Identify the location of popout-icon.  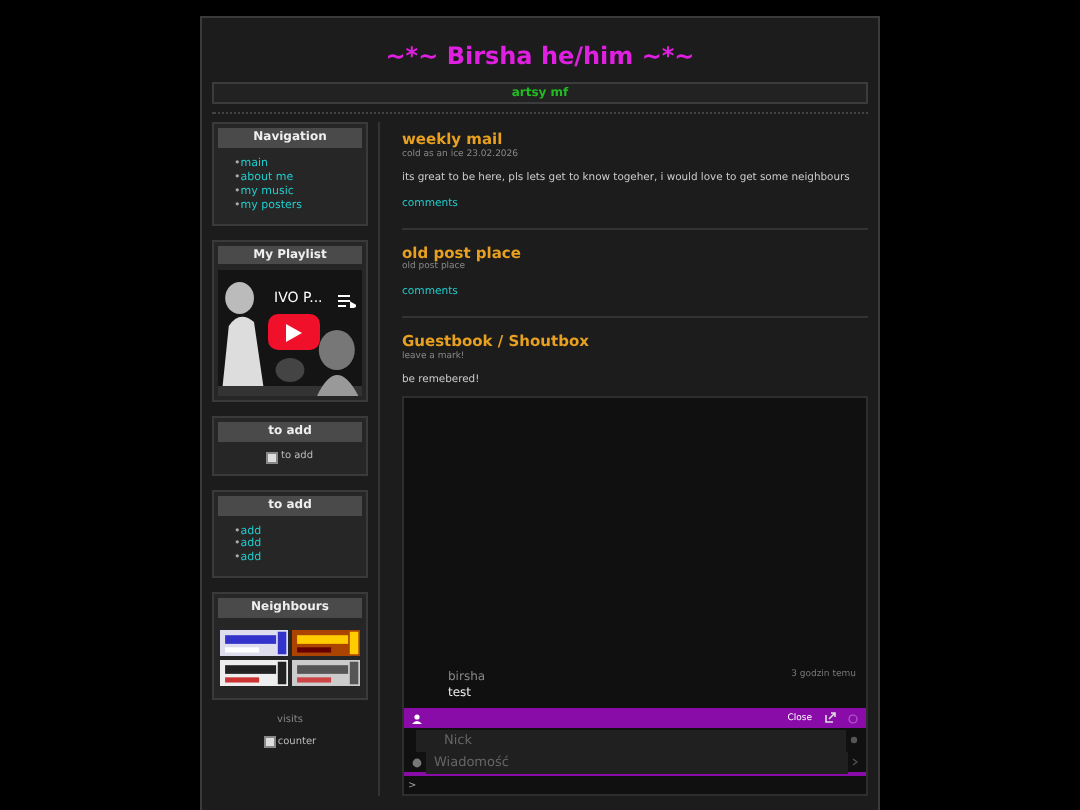
(830, 718).